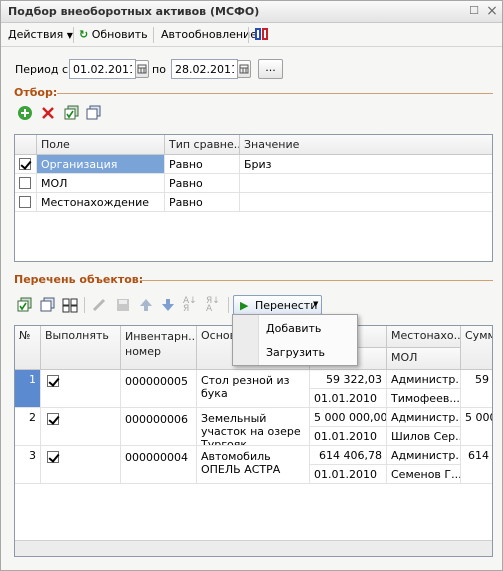 The height and width of the screenshot is (571, 503). I want to click on title-bar: Подбор внеоборотных активов (МСФО) ☐ ×, so click(251, 12).